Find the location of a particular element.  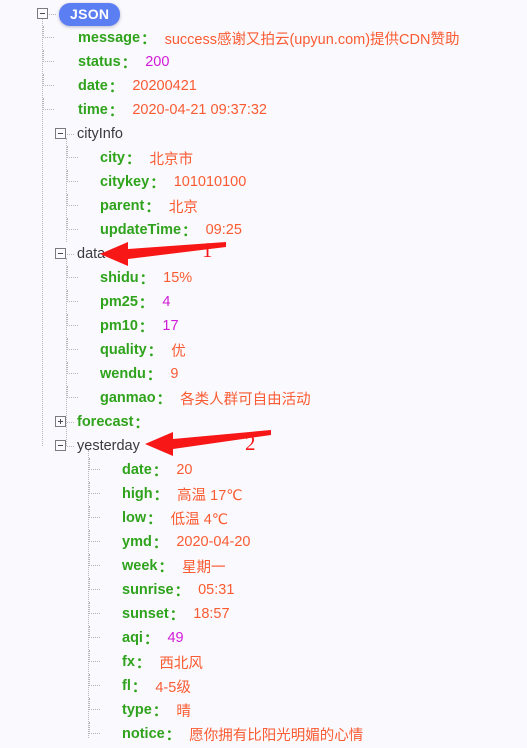

key-wendu: wendu is located at coordinates (123, 374).